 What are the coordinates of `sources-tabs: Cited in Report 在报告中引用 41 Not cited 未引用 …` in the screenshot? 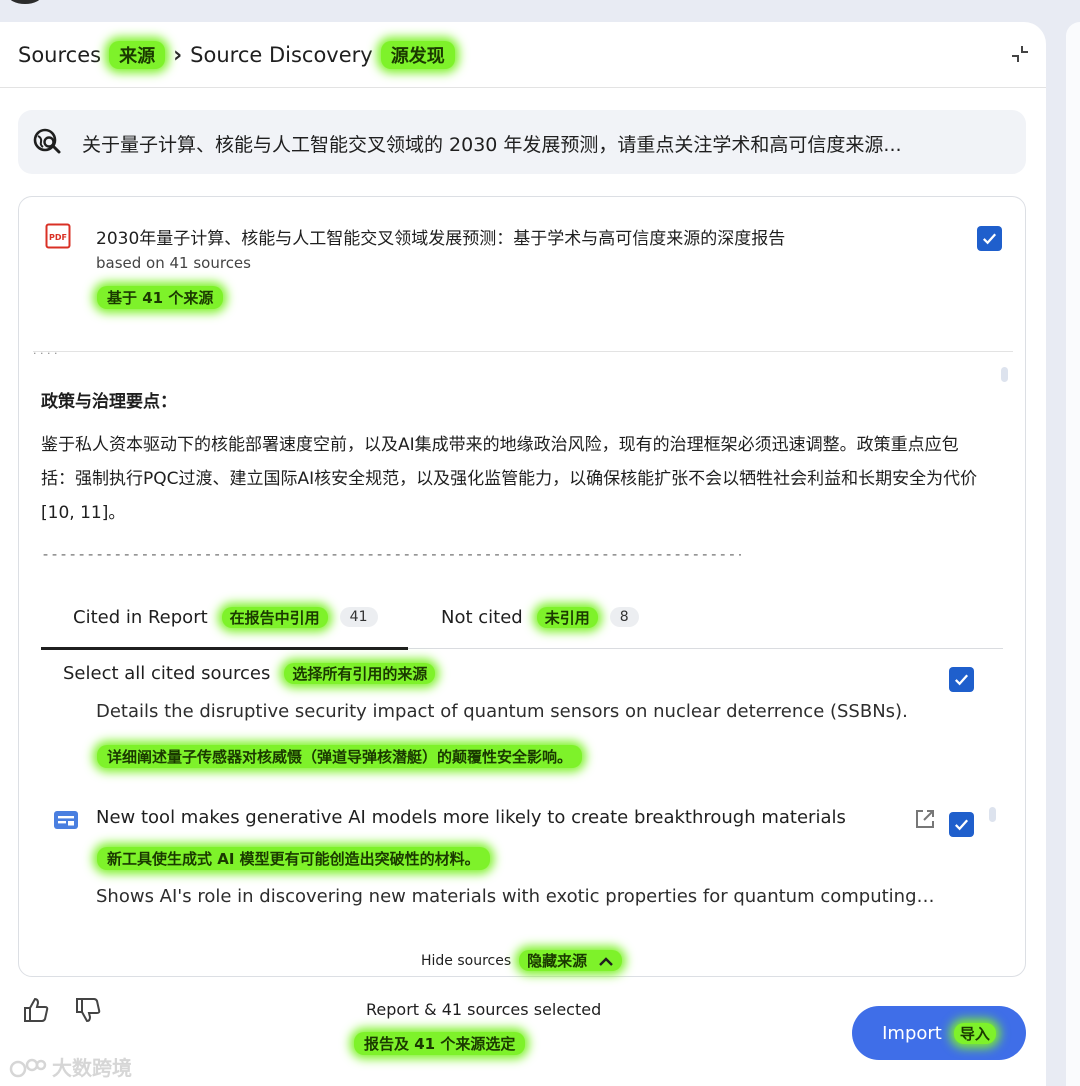 It's located at (522, 617).